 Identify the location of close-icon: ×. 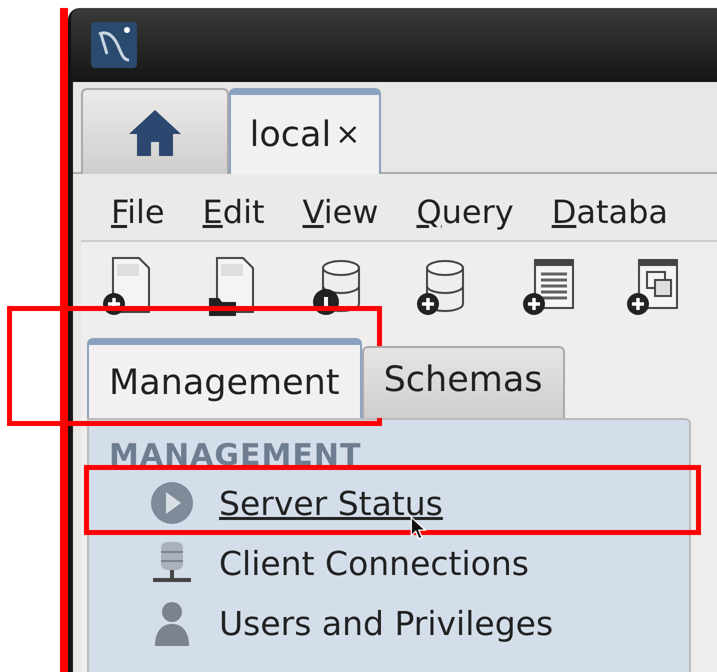
(347, 134).